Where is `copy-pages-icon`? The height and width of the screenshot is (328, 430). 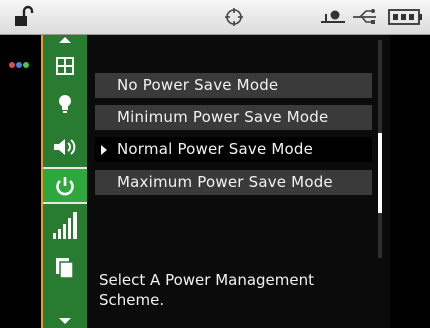
copy-pages-icon is located at coordinates (65, 268).